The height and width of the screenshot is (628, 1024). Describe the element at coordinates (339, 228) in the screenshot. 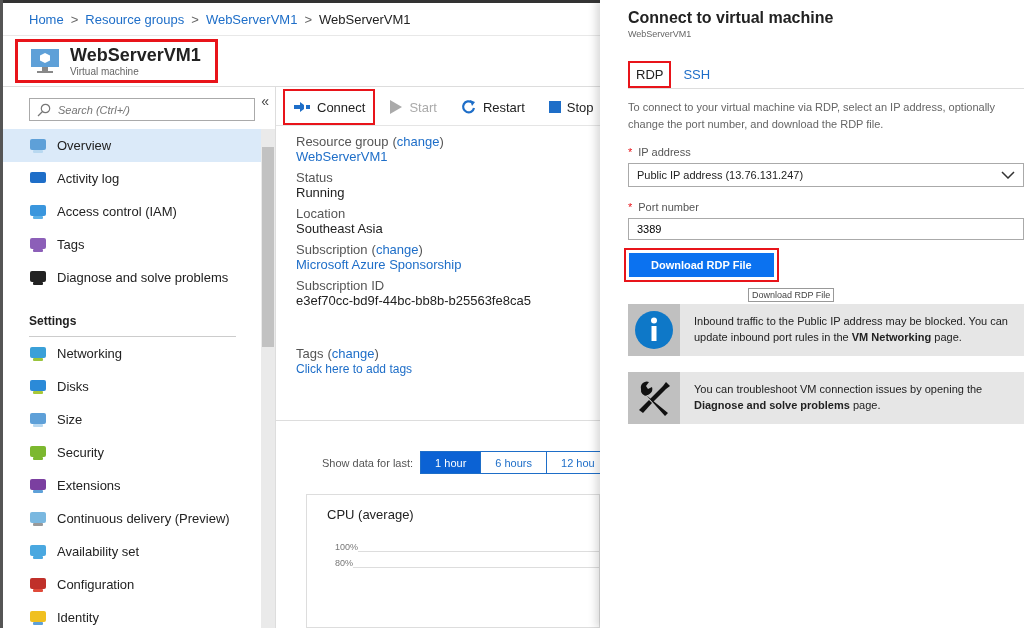

I see `field-value: Southeast Asia` at that location.